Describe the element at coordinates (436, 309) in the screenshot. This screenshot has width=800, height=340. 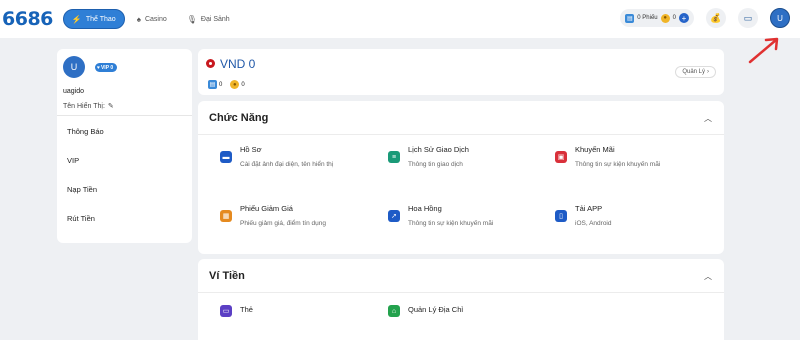
I see `wallet-item-title: Quản Lý Địa Chỉ` at that location.